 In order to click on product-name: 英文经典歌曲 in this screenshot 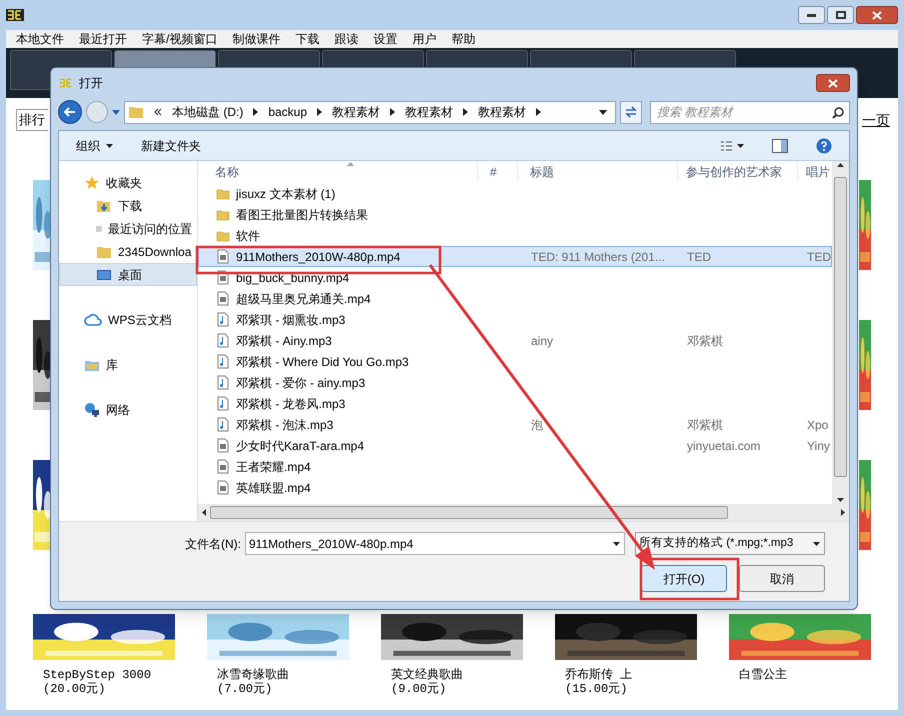, I will do `click(427, 675)`.